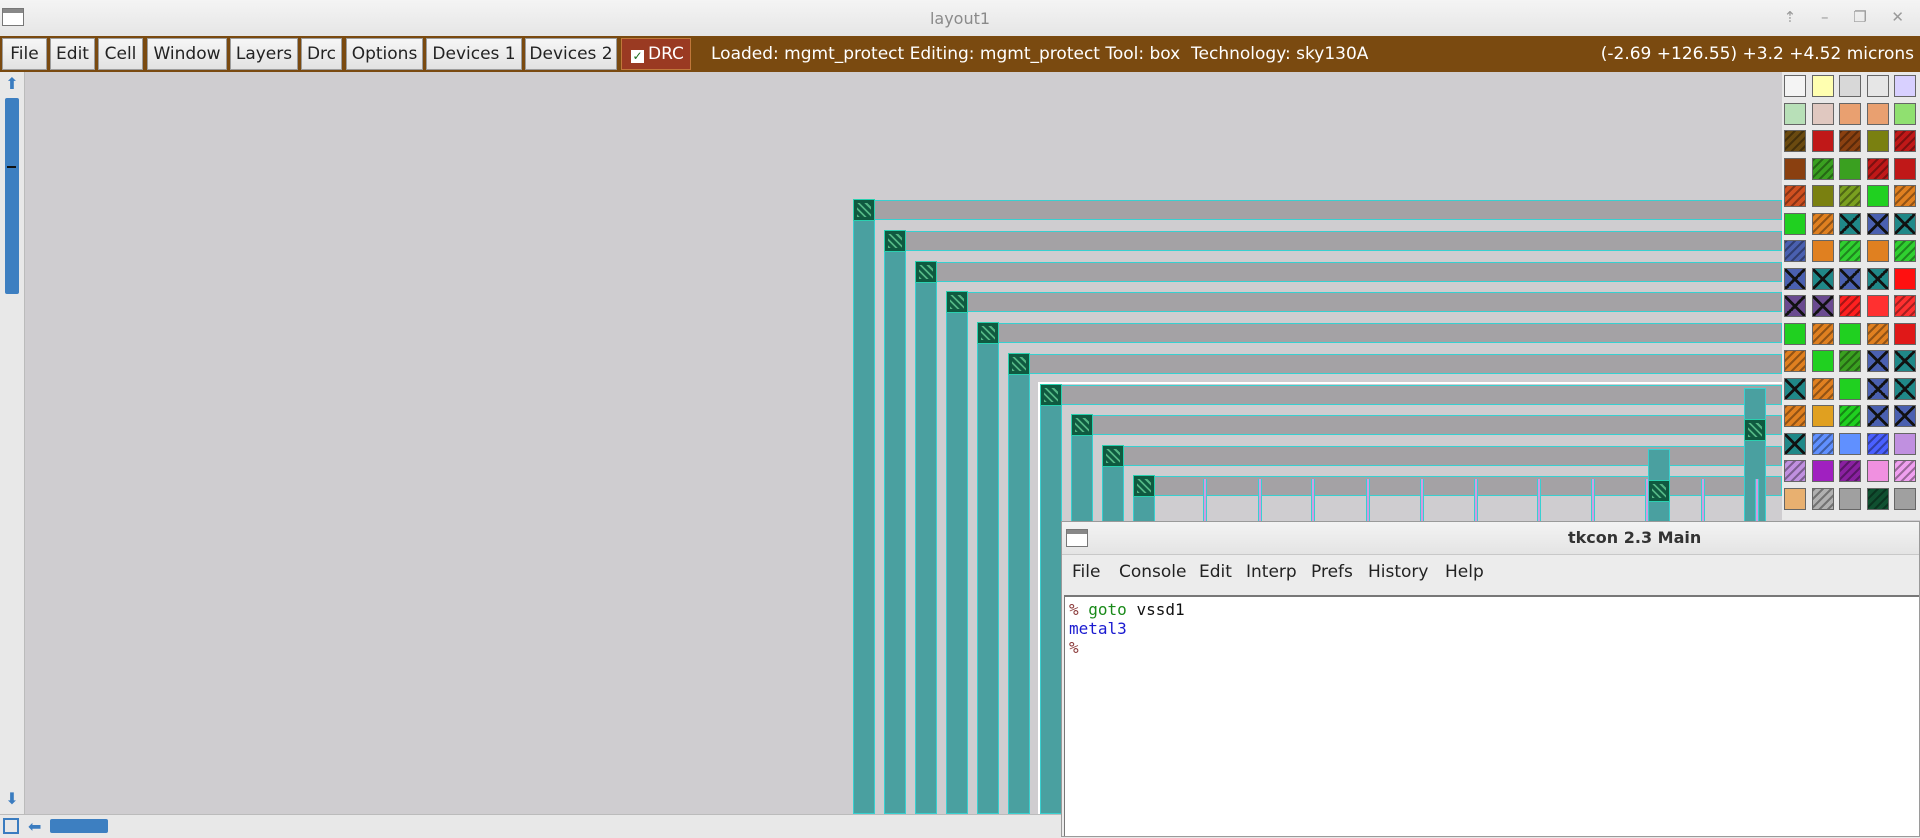 Image resolution: width=1920 pixels, height=838 pixels. I want to click on tkcon-menu-edit: Edit, so click(1215, 572).